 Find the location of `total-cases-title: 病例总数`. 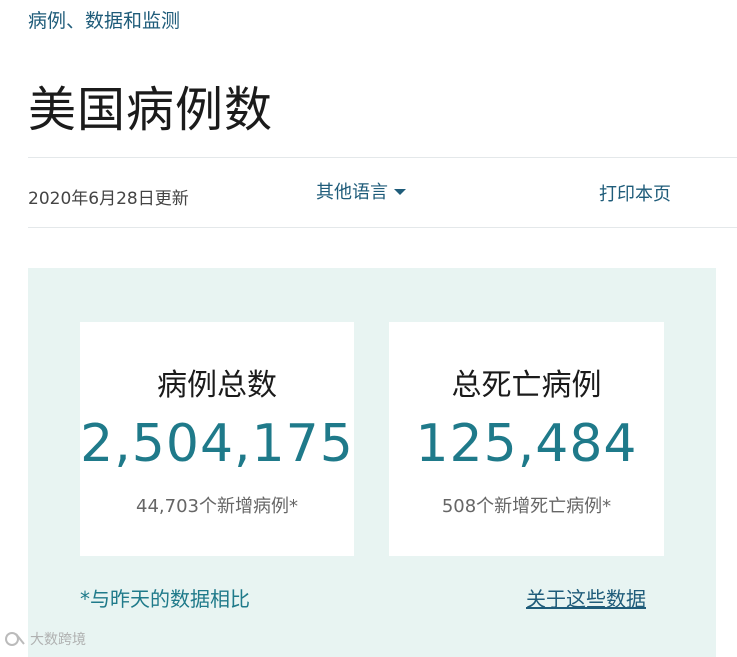

total-cases-title: 病例总数 is located at coordinates (217, 385).